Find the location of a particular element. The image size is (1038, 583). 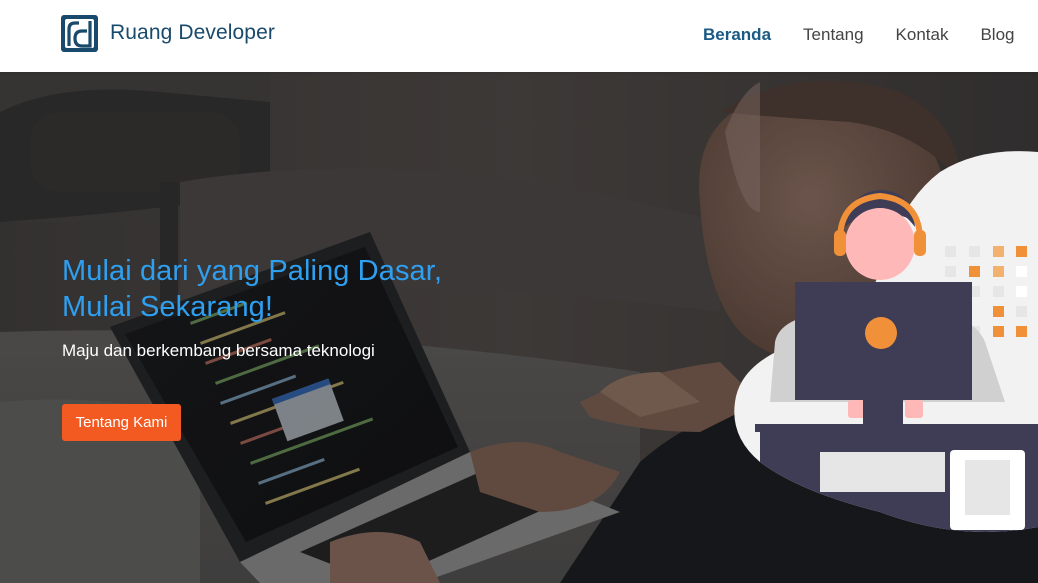

nav-link-beranda: Beranda is located at coordinates (737, 35).